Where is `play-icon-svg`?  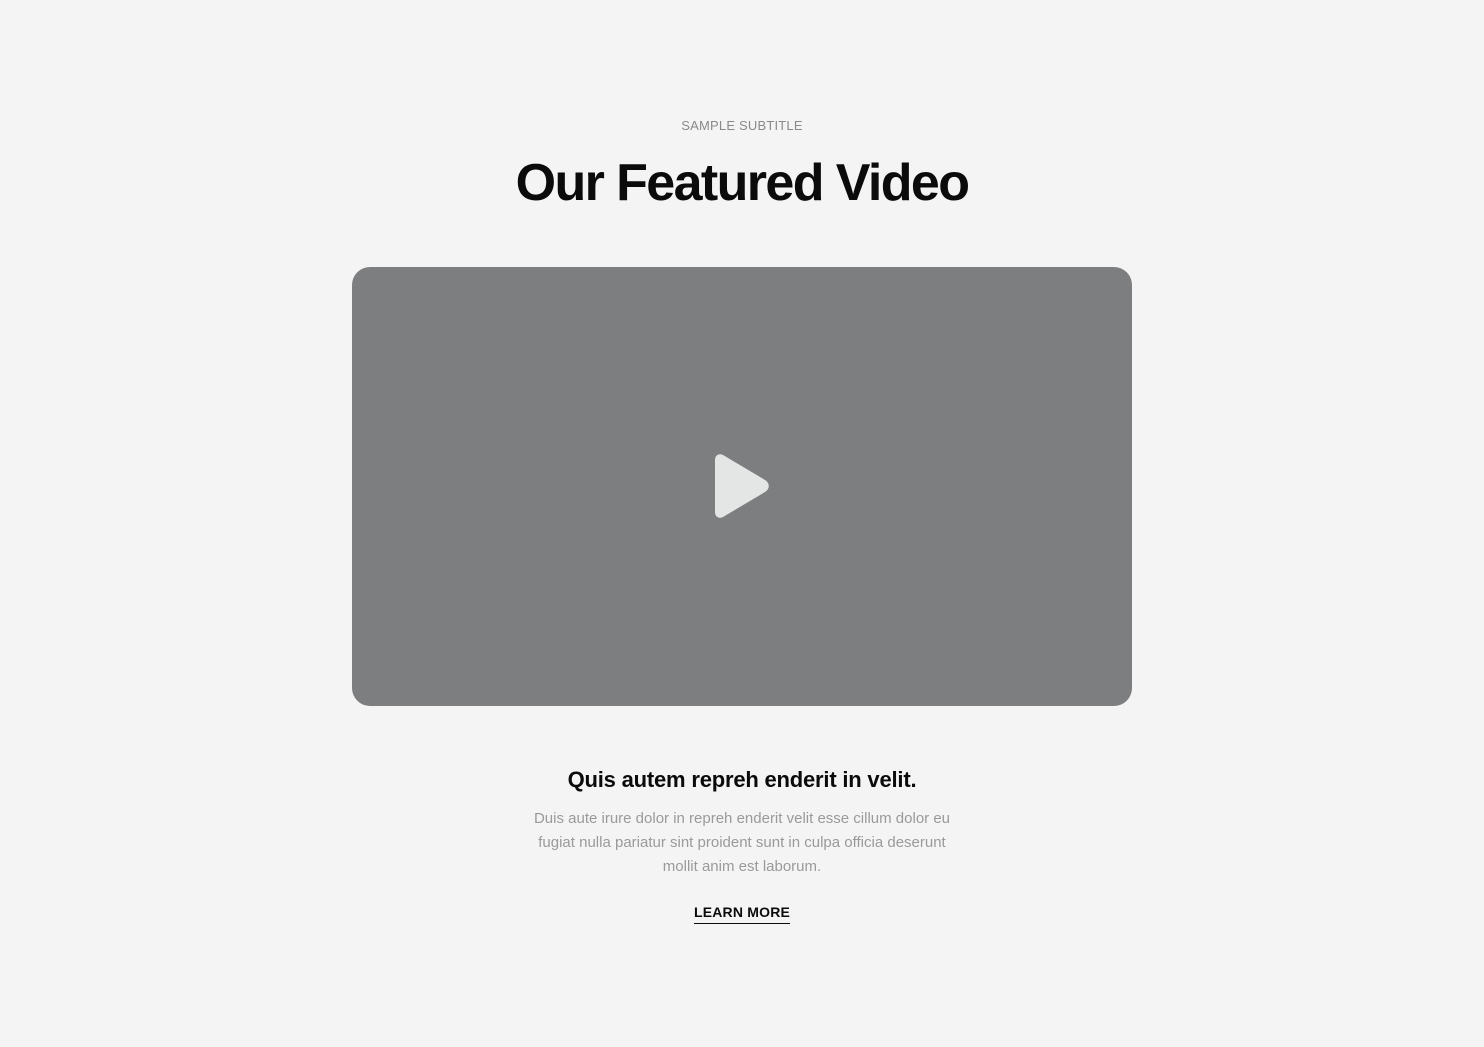
play-icon-svg is located at coordinates (742, 486).